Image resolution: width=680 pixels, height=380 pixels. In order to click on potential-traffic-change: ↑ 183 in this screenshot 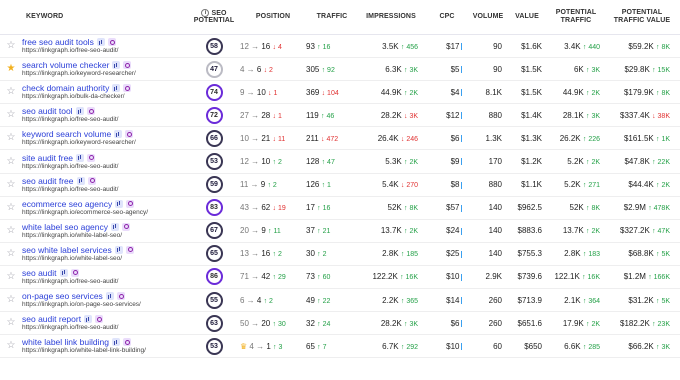, I will do `click(591, 254)`.